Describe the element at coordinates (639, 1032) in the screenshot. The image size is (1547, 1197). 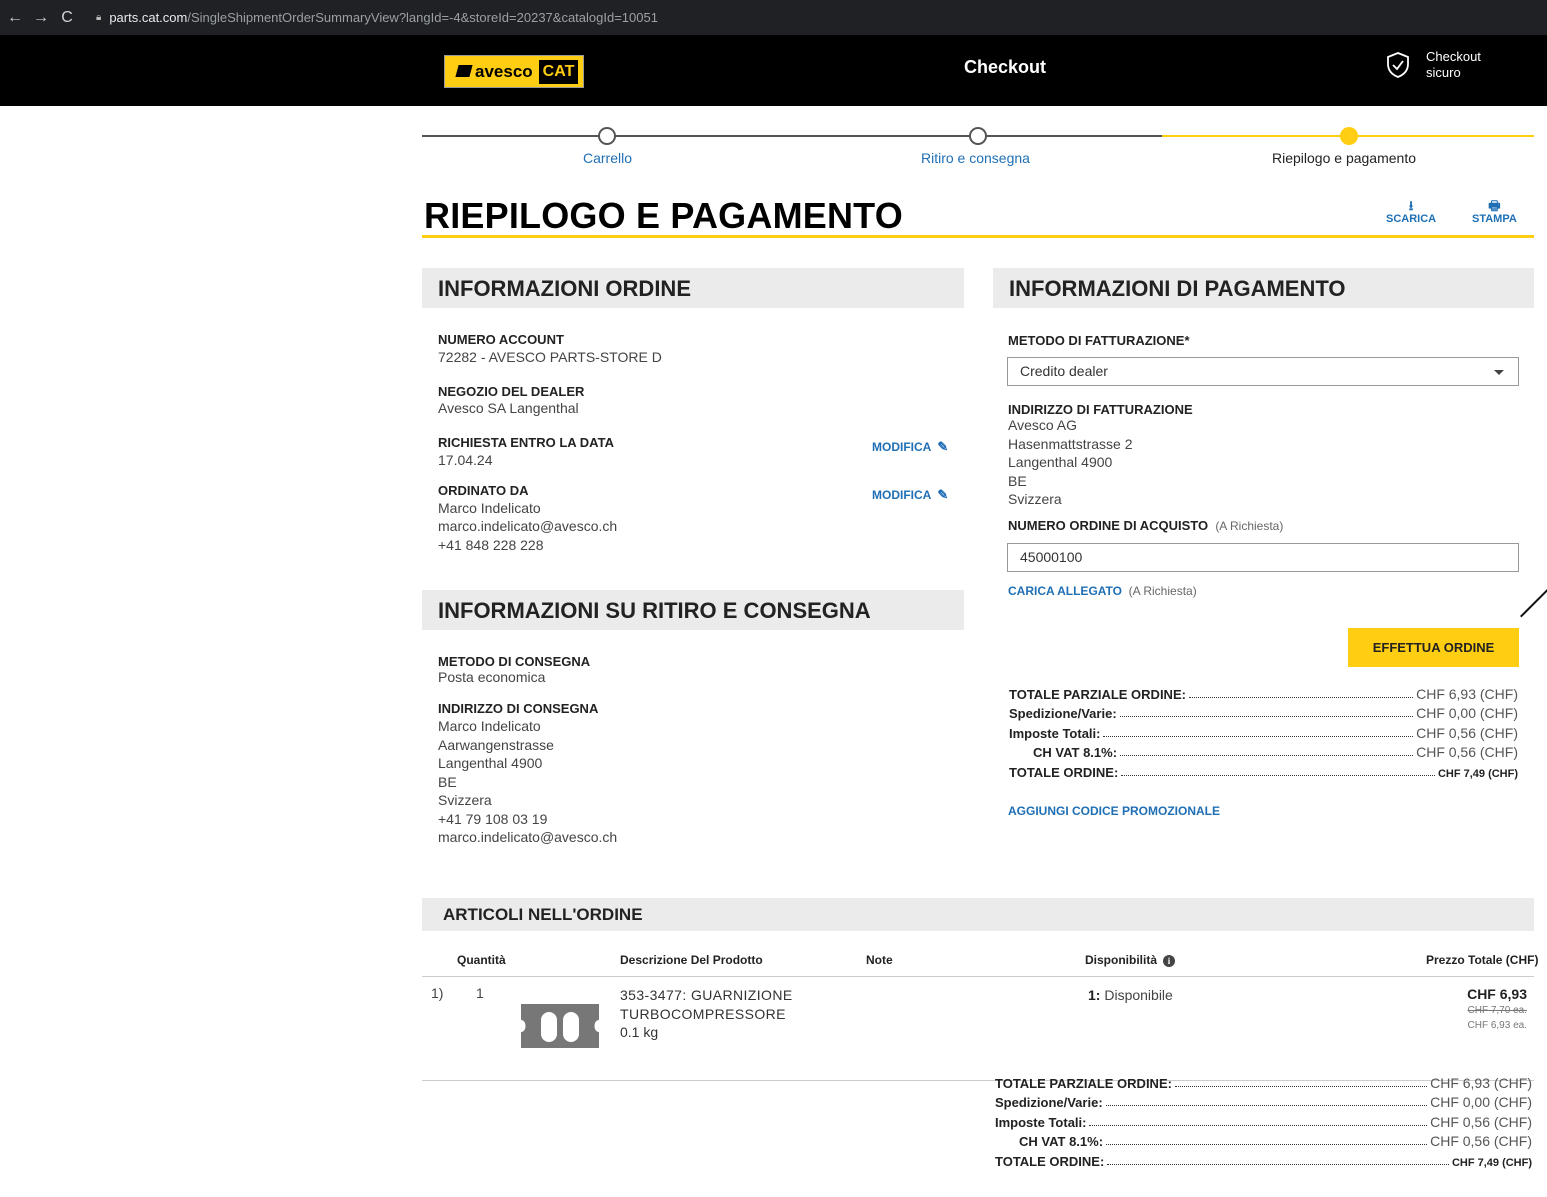
I see `product-weight: 0.1 kg` at that location.